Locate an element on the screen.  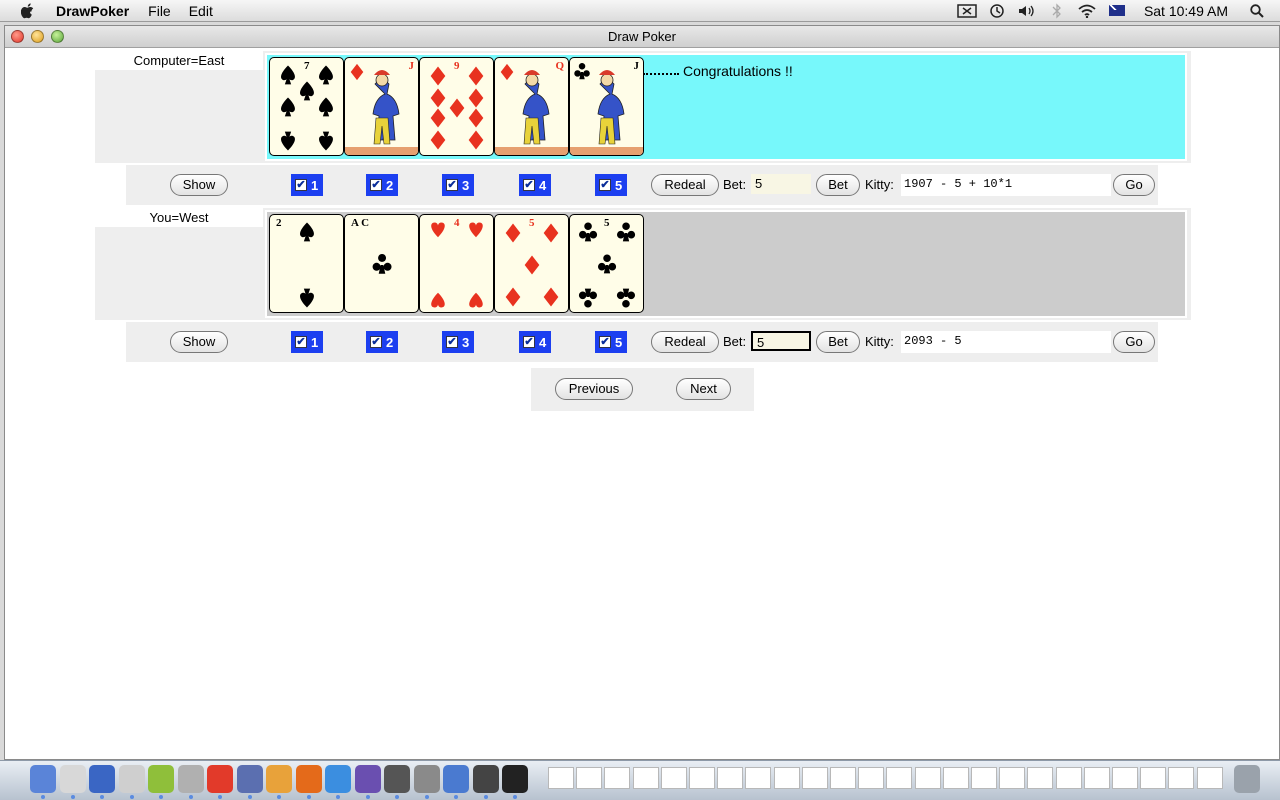
player-hold-4: ✔ 4 is located at coordinates (535, 342).